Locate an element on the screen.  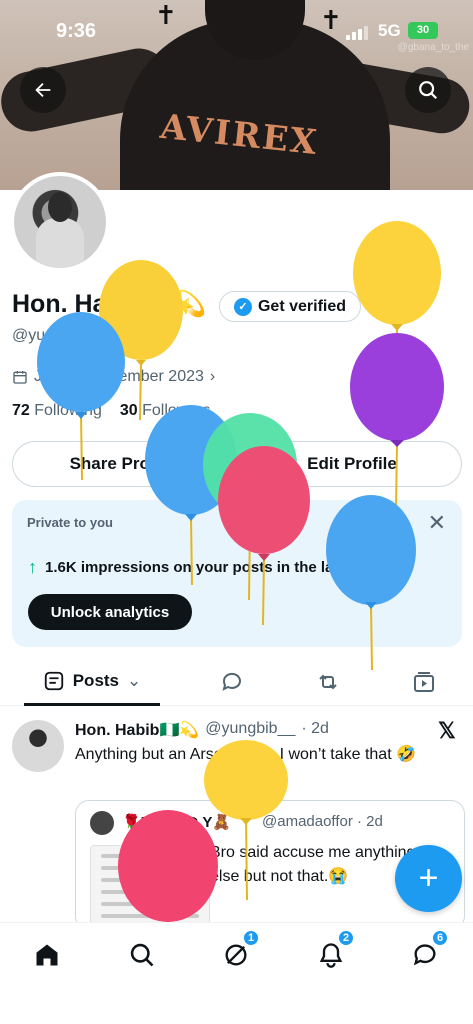
quote-author-name: 🌹M.A.D.D.Y🧸 is located at coordinates (177, 822).